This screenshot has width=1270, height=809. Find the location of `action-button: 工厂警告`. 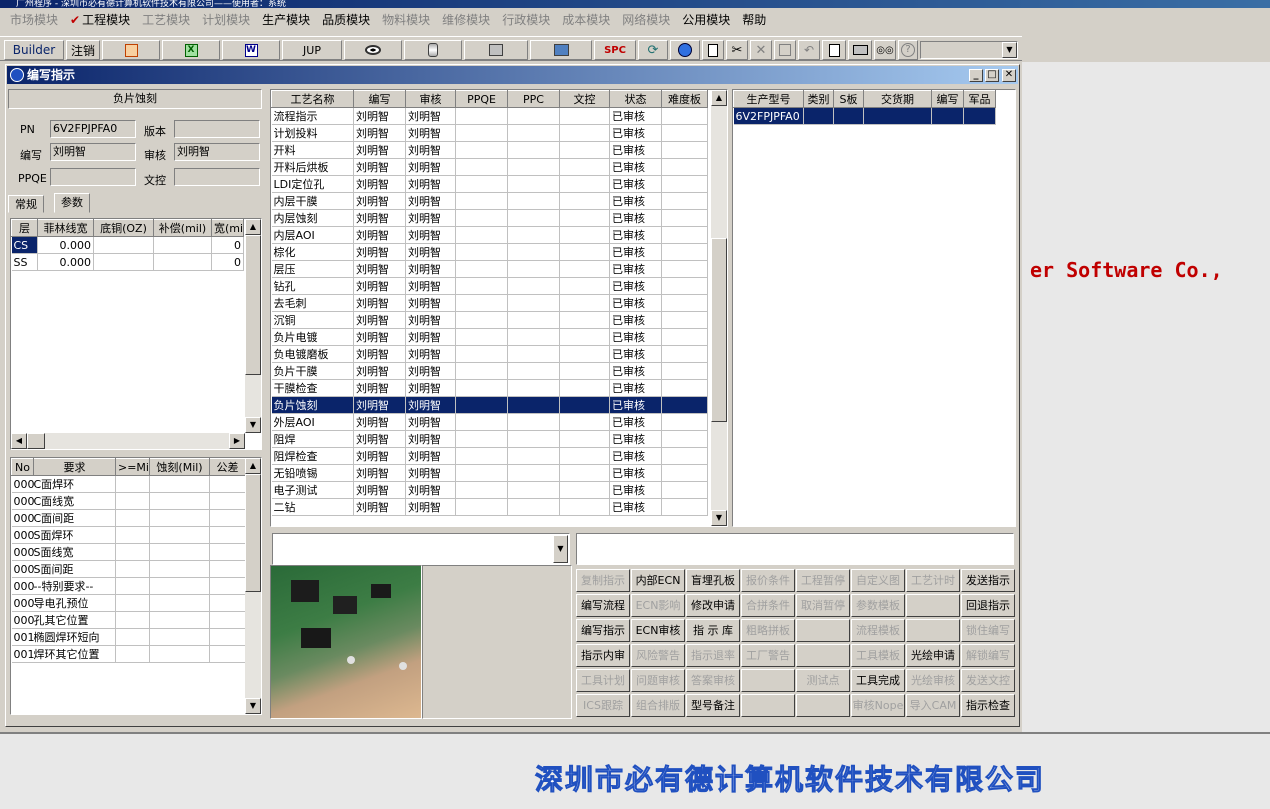

action-button: 工厂警告 is located at coordinates (768, 655).